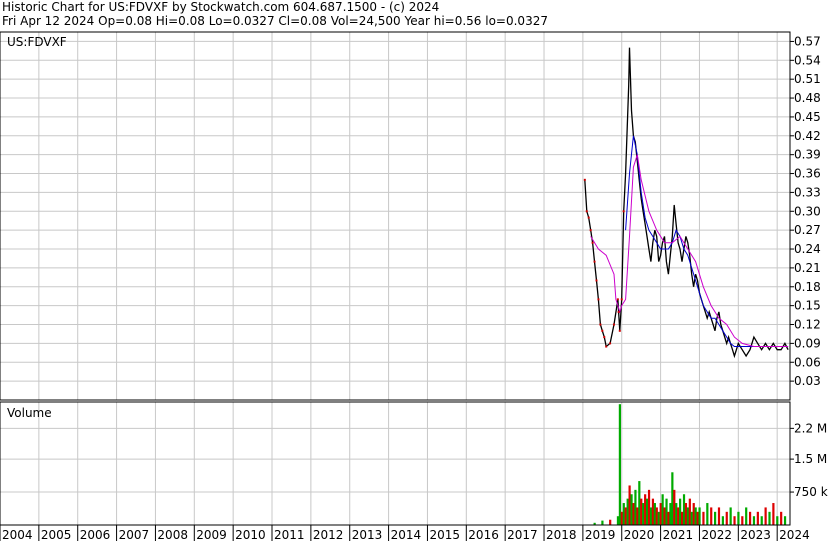 The height and width of the screenshot is (543, 830). Describe the element at coordinates (367, 535) in the screenshot. I see `x-axis-label: 2013` at that location.